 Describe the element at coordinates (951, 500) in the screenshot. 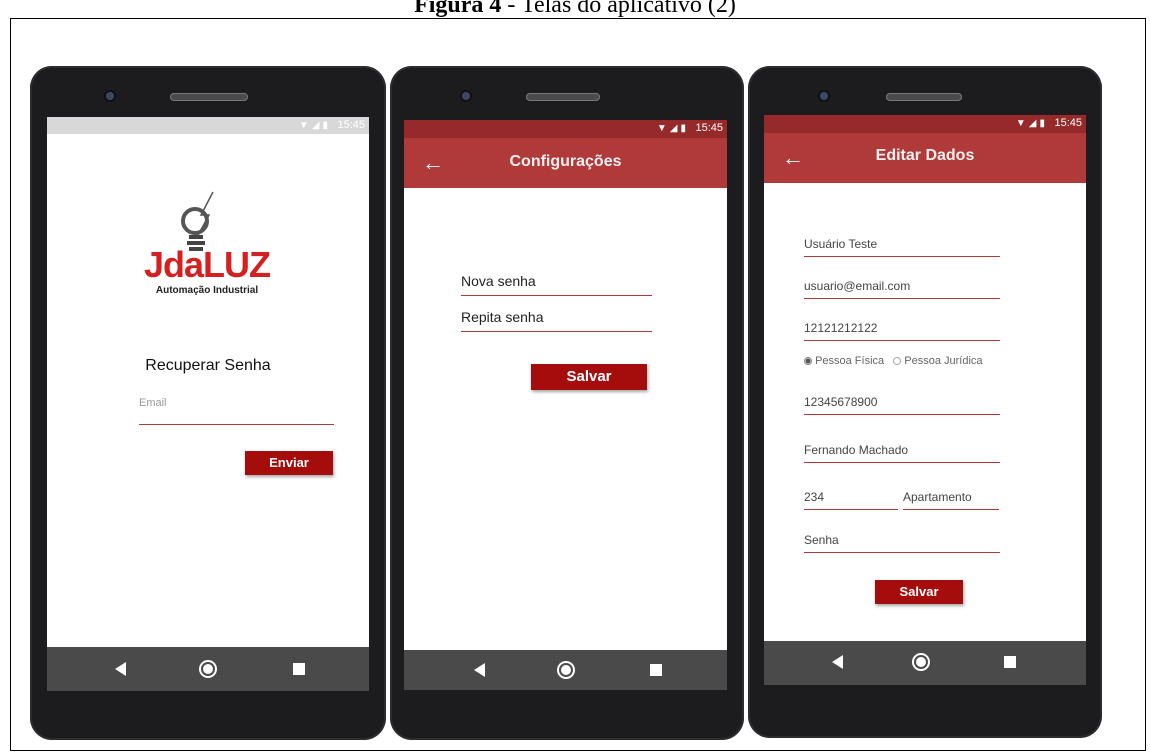

I see `complement-field: Apartamento` at that location.